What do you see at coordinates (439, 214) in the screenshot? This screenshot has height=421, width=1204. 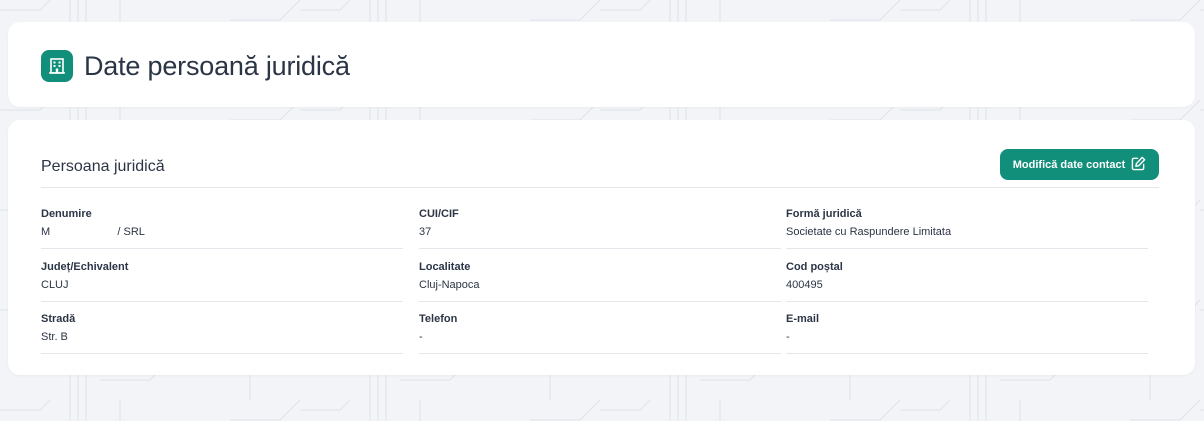 I see `field-label: CUI/CIF` at bounding box center [439, 214].